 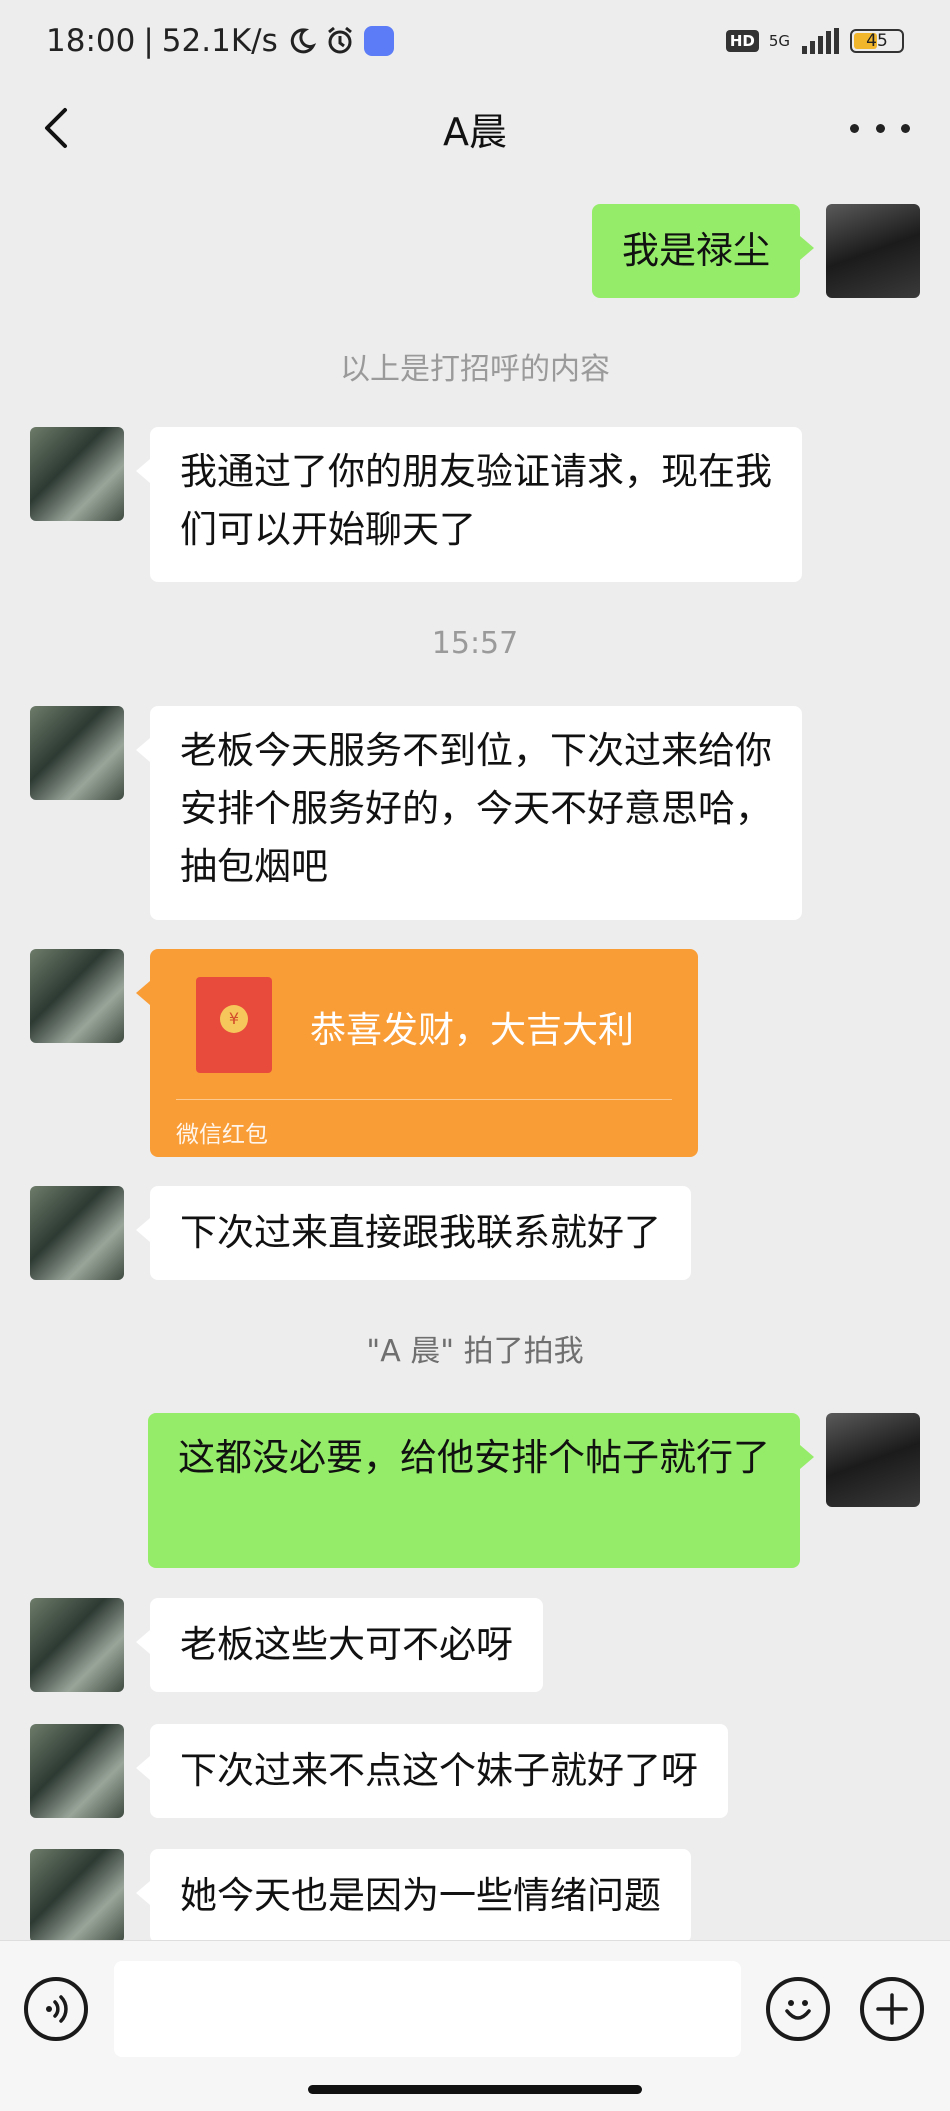 What do you see at coordinates (427, 2009) in the screenshot?
I see `message-input` at bounding box center [427, 2009].